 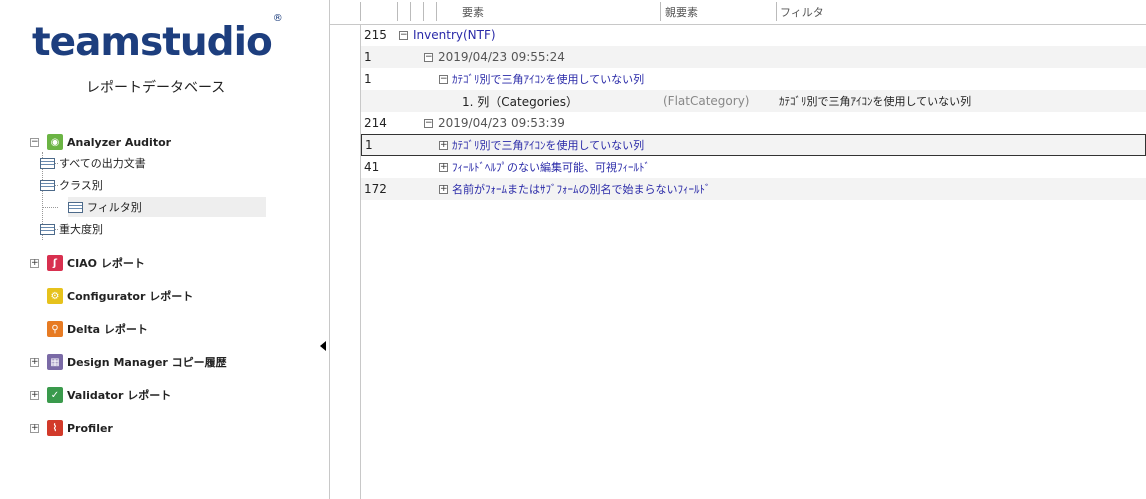 What do you see at coordinates (753, 123) in the screenshot?
I see `table-row: 214 − 2019/04/23 09:53:39` at bounding box center [753, 123].